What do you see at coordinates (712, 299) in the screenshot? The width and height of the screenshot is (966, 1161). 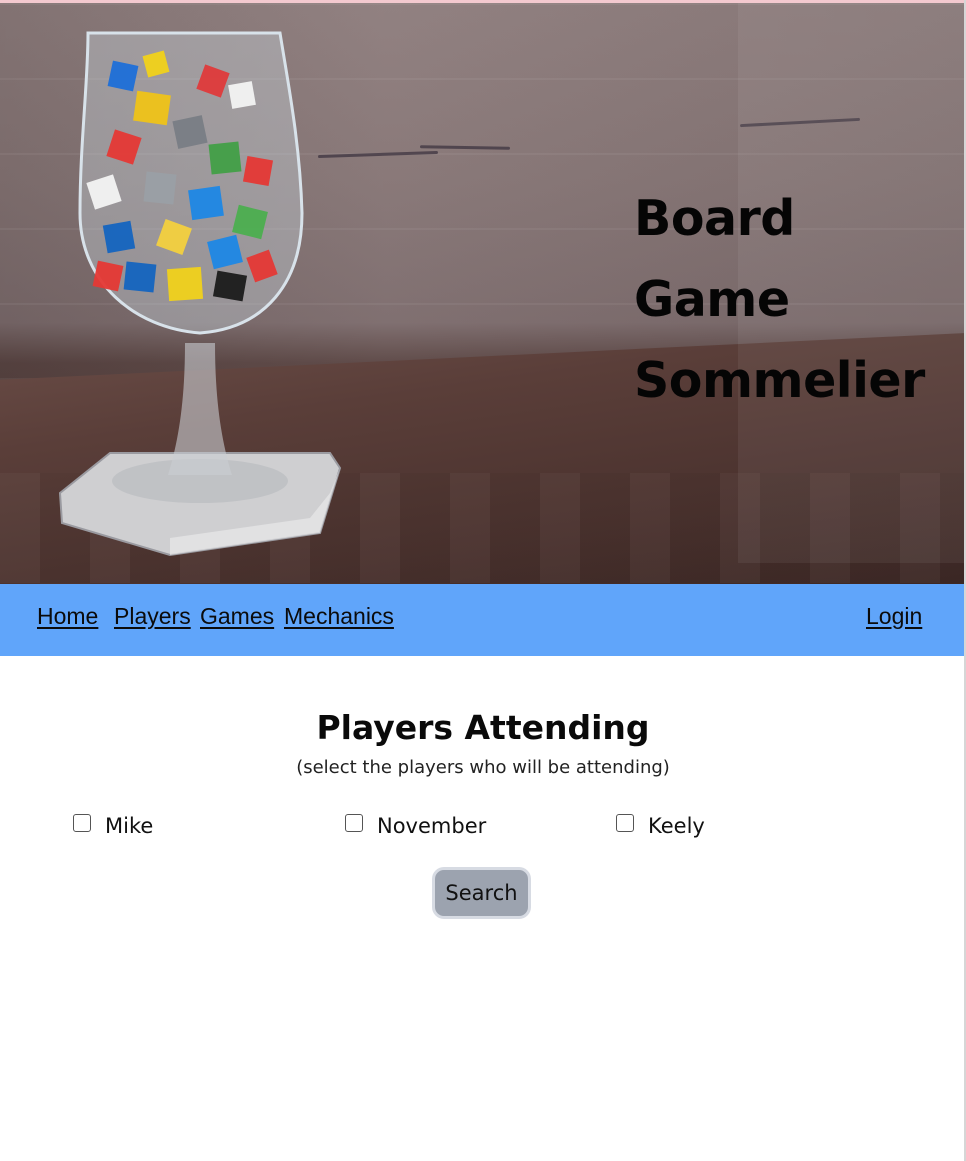 I see `title-line: Game` at bounding box center [712, 299].